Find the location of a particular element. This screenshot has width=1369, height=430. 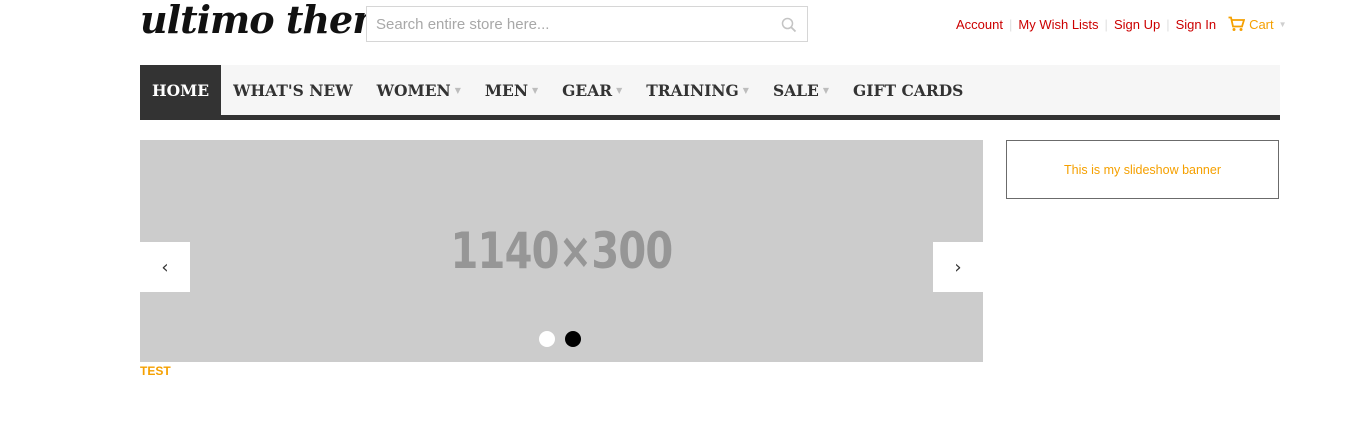

slideshow-banner: This is my slideshow banner is located at coordinates (1142, 169).